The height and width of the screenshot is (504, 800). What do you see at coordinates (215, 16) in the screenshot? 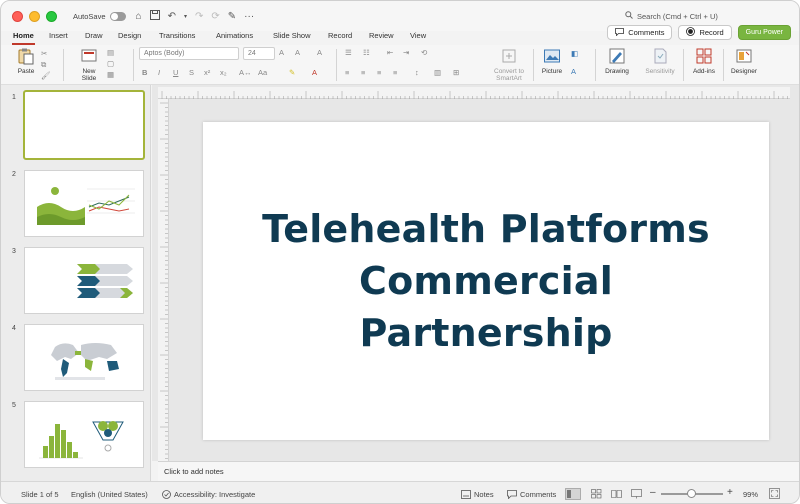
I see `repeat-icon: ⟳` at bounding box center [215, 16].